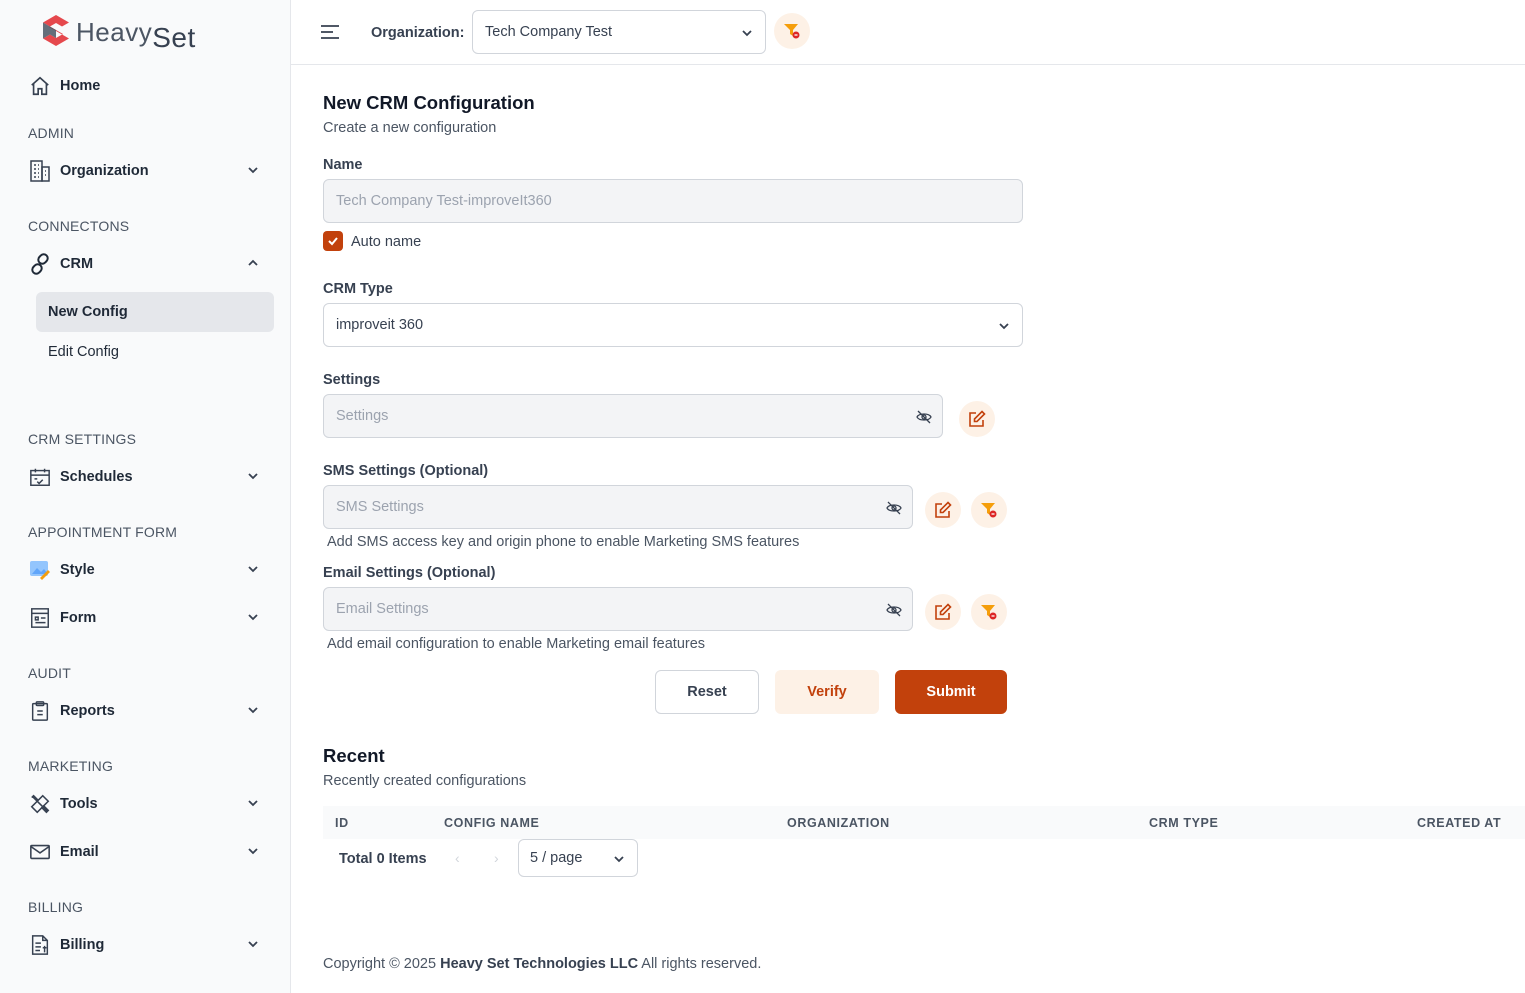 The height and width of the screenshot is (993, 1525). I want to click on sidebar-item-tools: Tools, so click(145, 804).